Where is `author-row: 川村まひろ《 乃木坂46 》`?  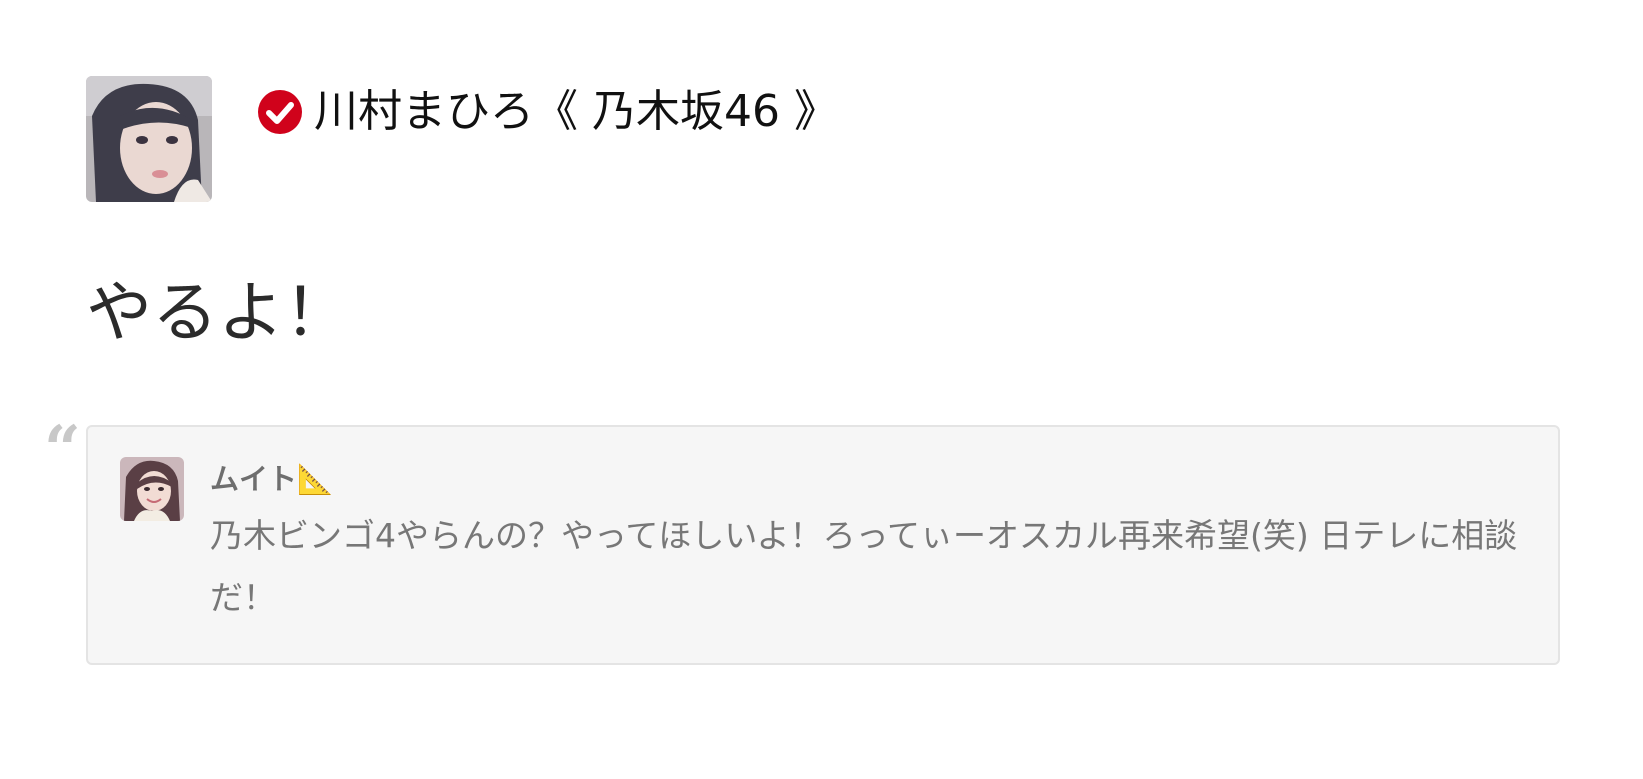
author-row: 川村まひろ《 乃木坂46 》 is located at coordinates (548, 112).